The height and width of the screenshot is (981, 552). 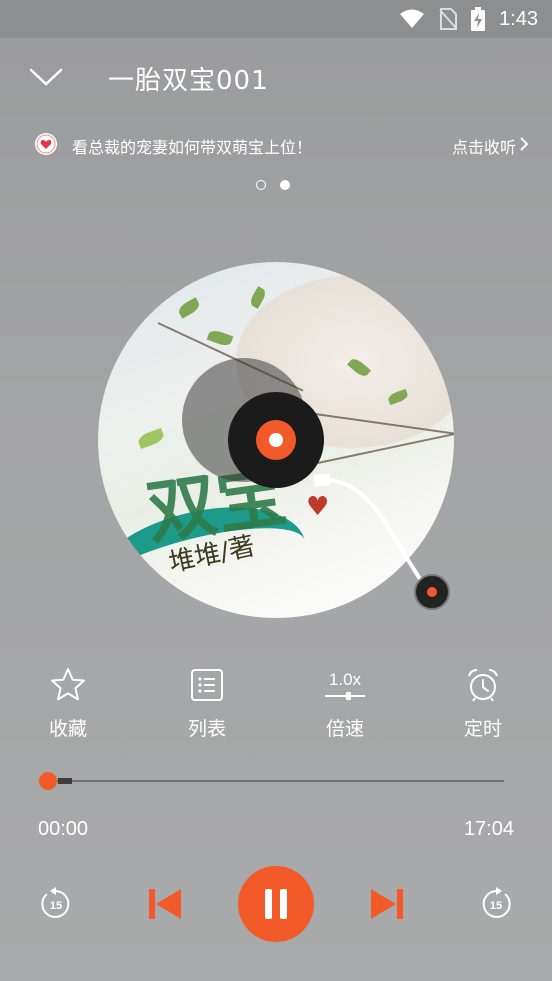 What do you see at coordinates (46, 78) in the screenshot?
I see `chevron-down-icon` at bounding box center [46, 78].